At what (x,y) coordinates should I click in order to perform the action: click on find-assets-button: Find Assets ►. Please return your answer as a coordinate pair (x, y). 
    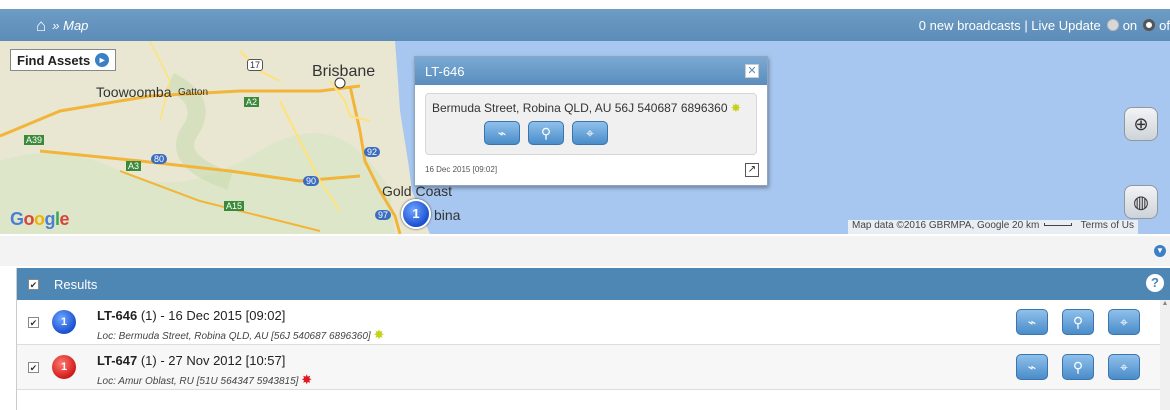
    Looking at the image, I should click on (63, 60).